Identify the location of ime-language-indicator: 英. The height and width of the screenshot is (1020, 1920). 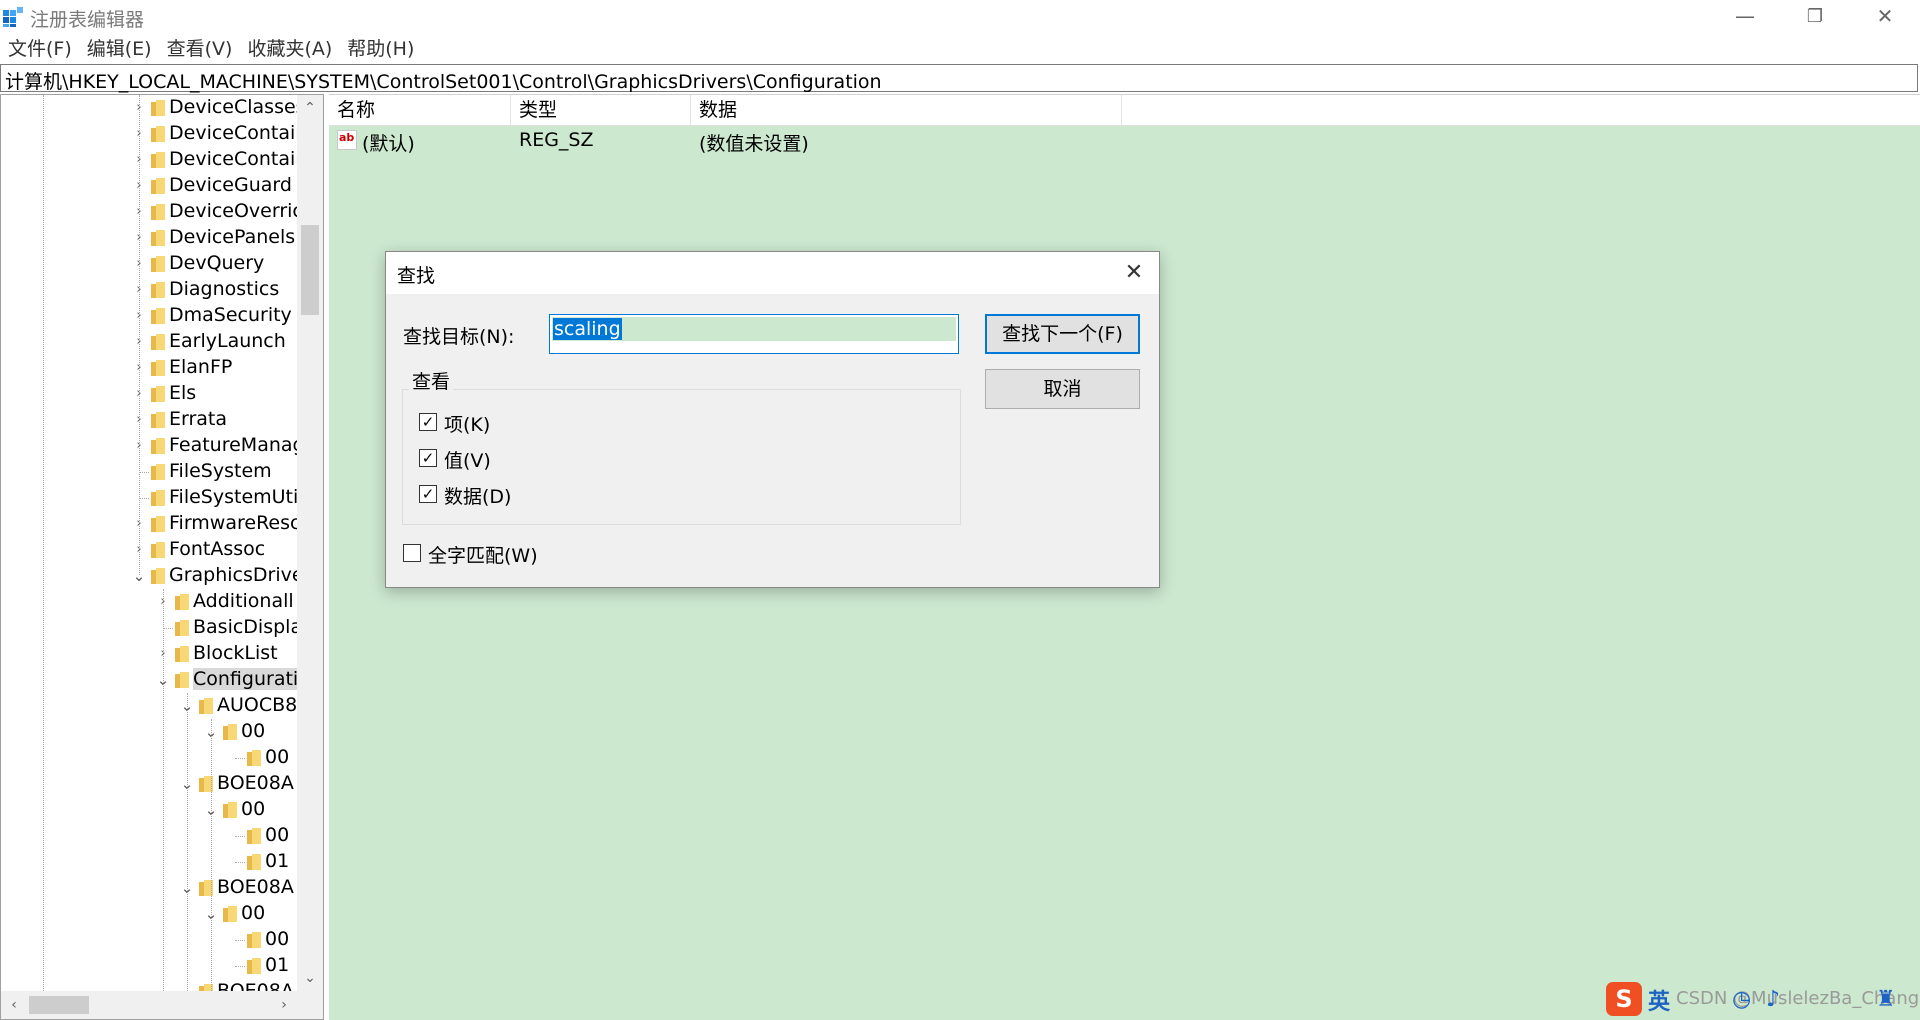
(1659, 1000).